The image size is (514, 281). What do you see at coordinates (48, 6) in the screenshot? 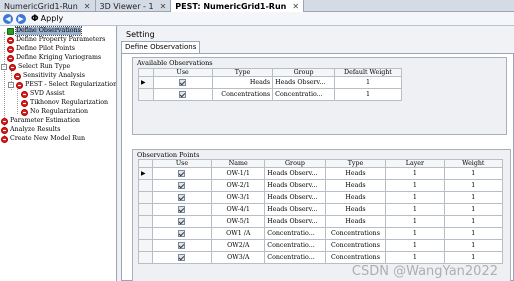
I see `tab-numericgrid1-run: NumericGrid1-Run ✕` at bounding box center [48, 6].